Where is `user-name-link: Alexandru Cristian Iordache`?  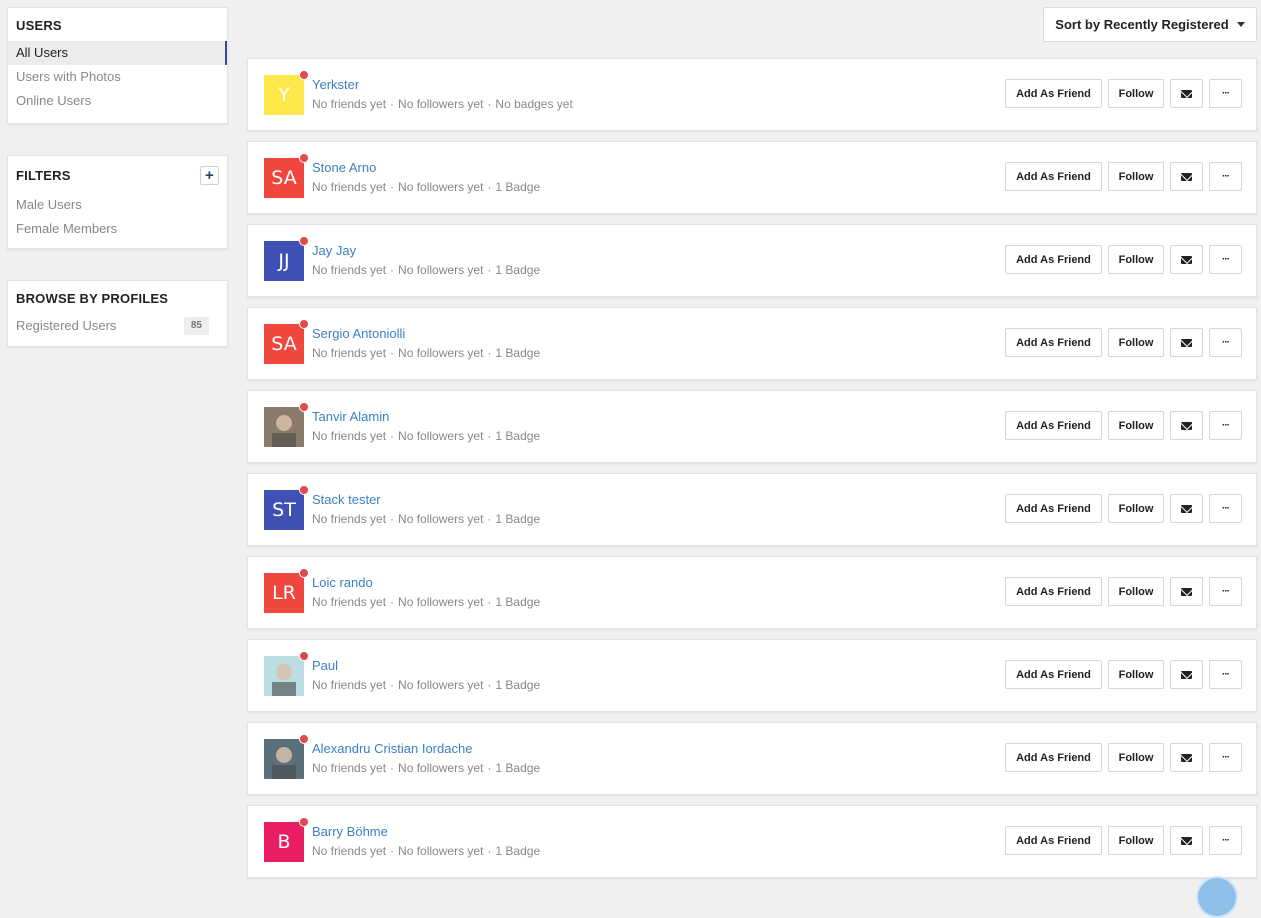
user-name-link: Alexandru Cristian Iordache is located at coordinates (392, 748).